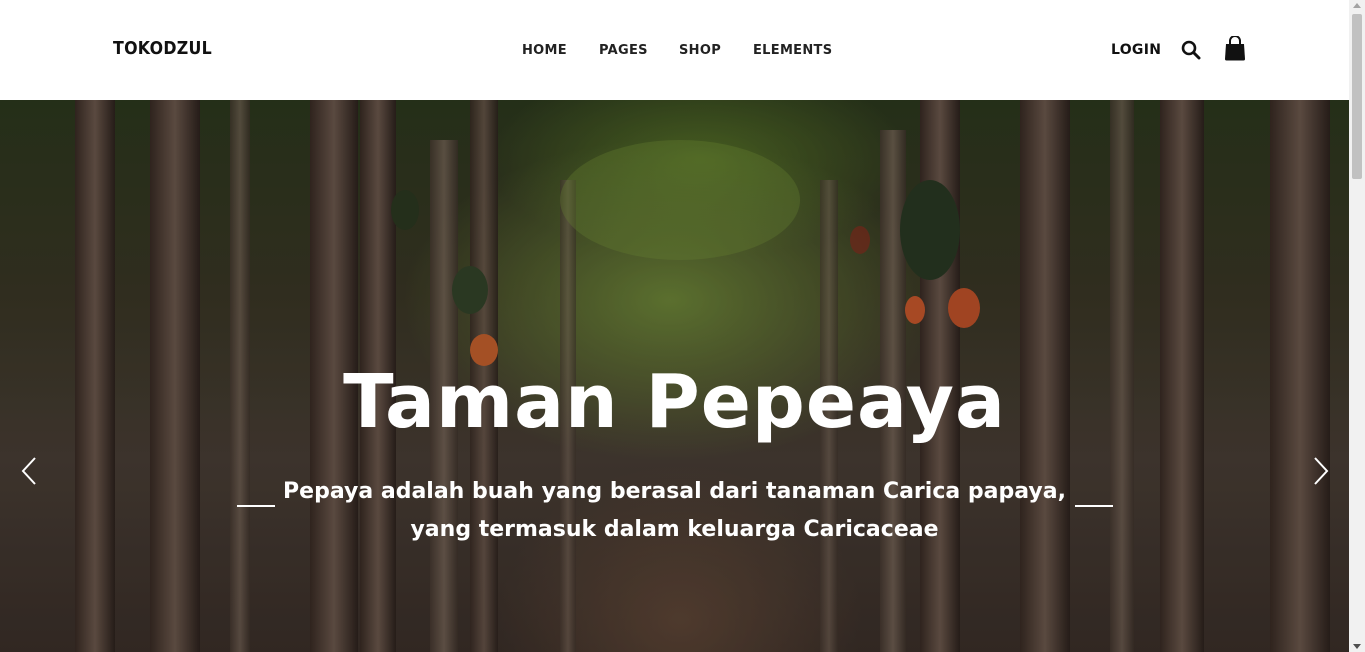 The height and width of the screenshot is (652, 1365). What do you see at coordinates (1357, 96) in the screenshot?
I see `scroll-thumb` at bounding box center [1357, 96].